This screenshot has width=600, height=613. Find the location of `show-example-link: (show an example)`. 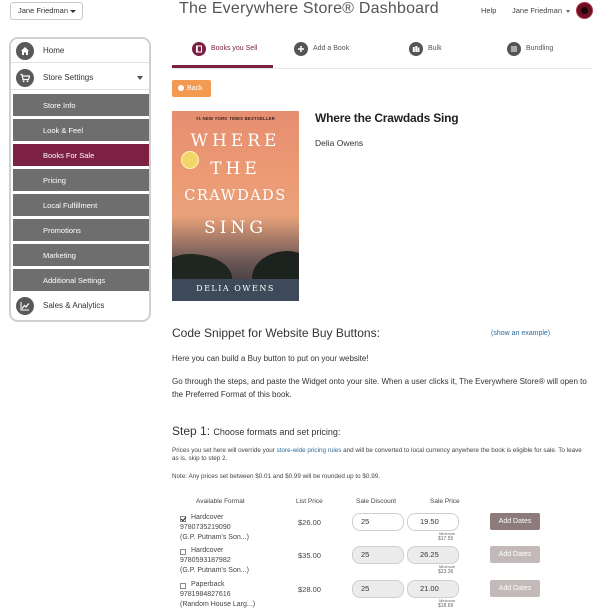

show-example-link: (show an example) is located at coordinates (520, 333).